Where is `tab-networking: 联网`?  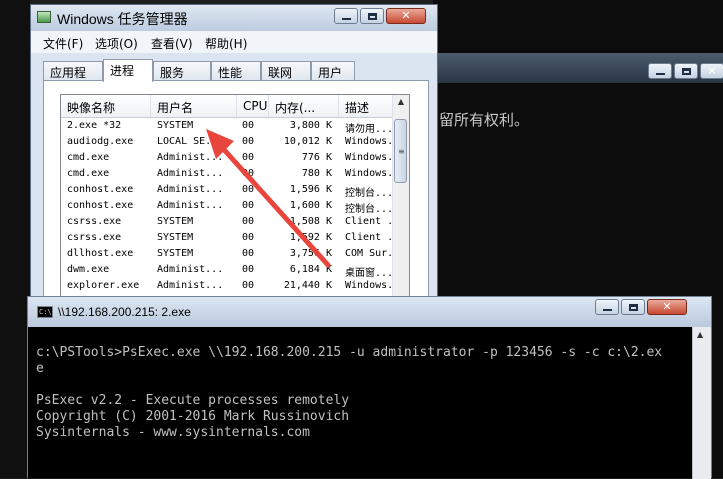 tab-networking: 联网 is located at coordinates (286, 71).